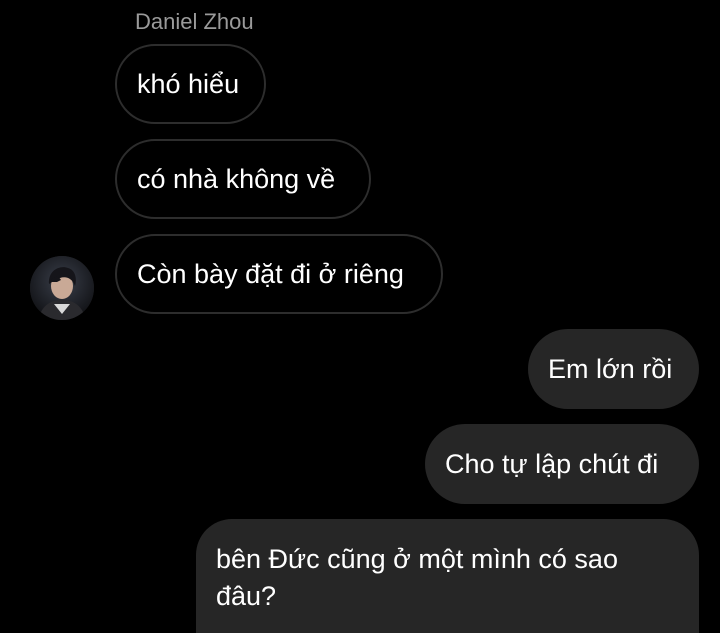 Image resolution: width=720 pixels, height=633 pixels. I want to click on message-text: có nhà không về, so click(236, 179).